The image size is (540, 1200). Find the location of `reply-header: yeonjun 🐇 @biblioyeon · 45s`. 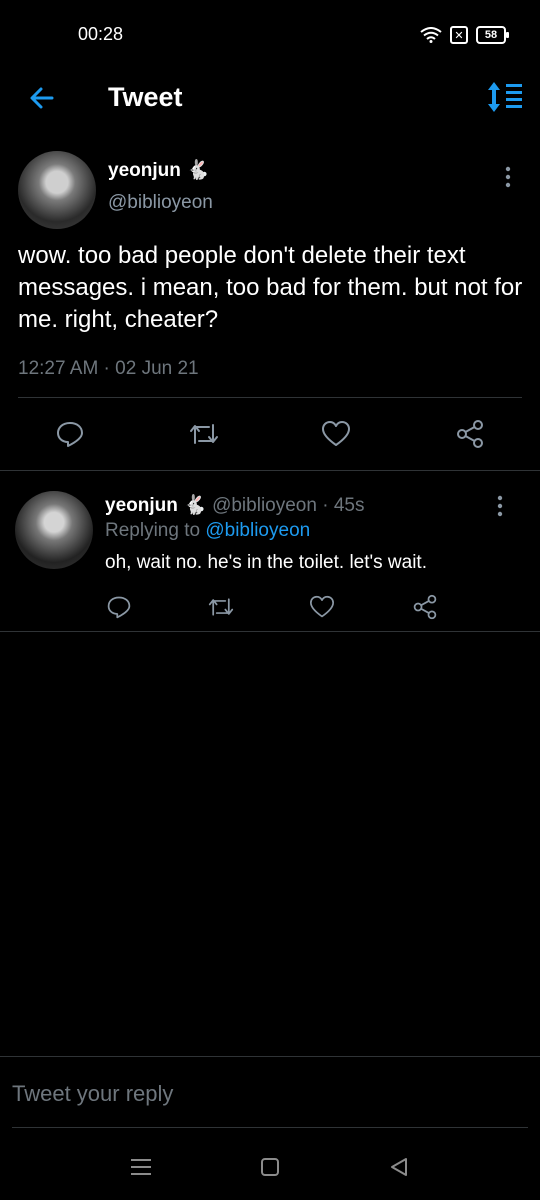

reply-header: yeonjun 🐇 @biblioyeon · 45s is located at coordinates (234, 505).